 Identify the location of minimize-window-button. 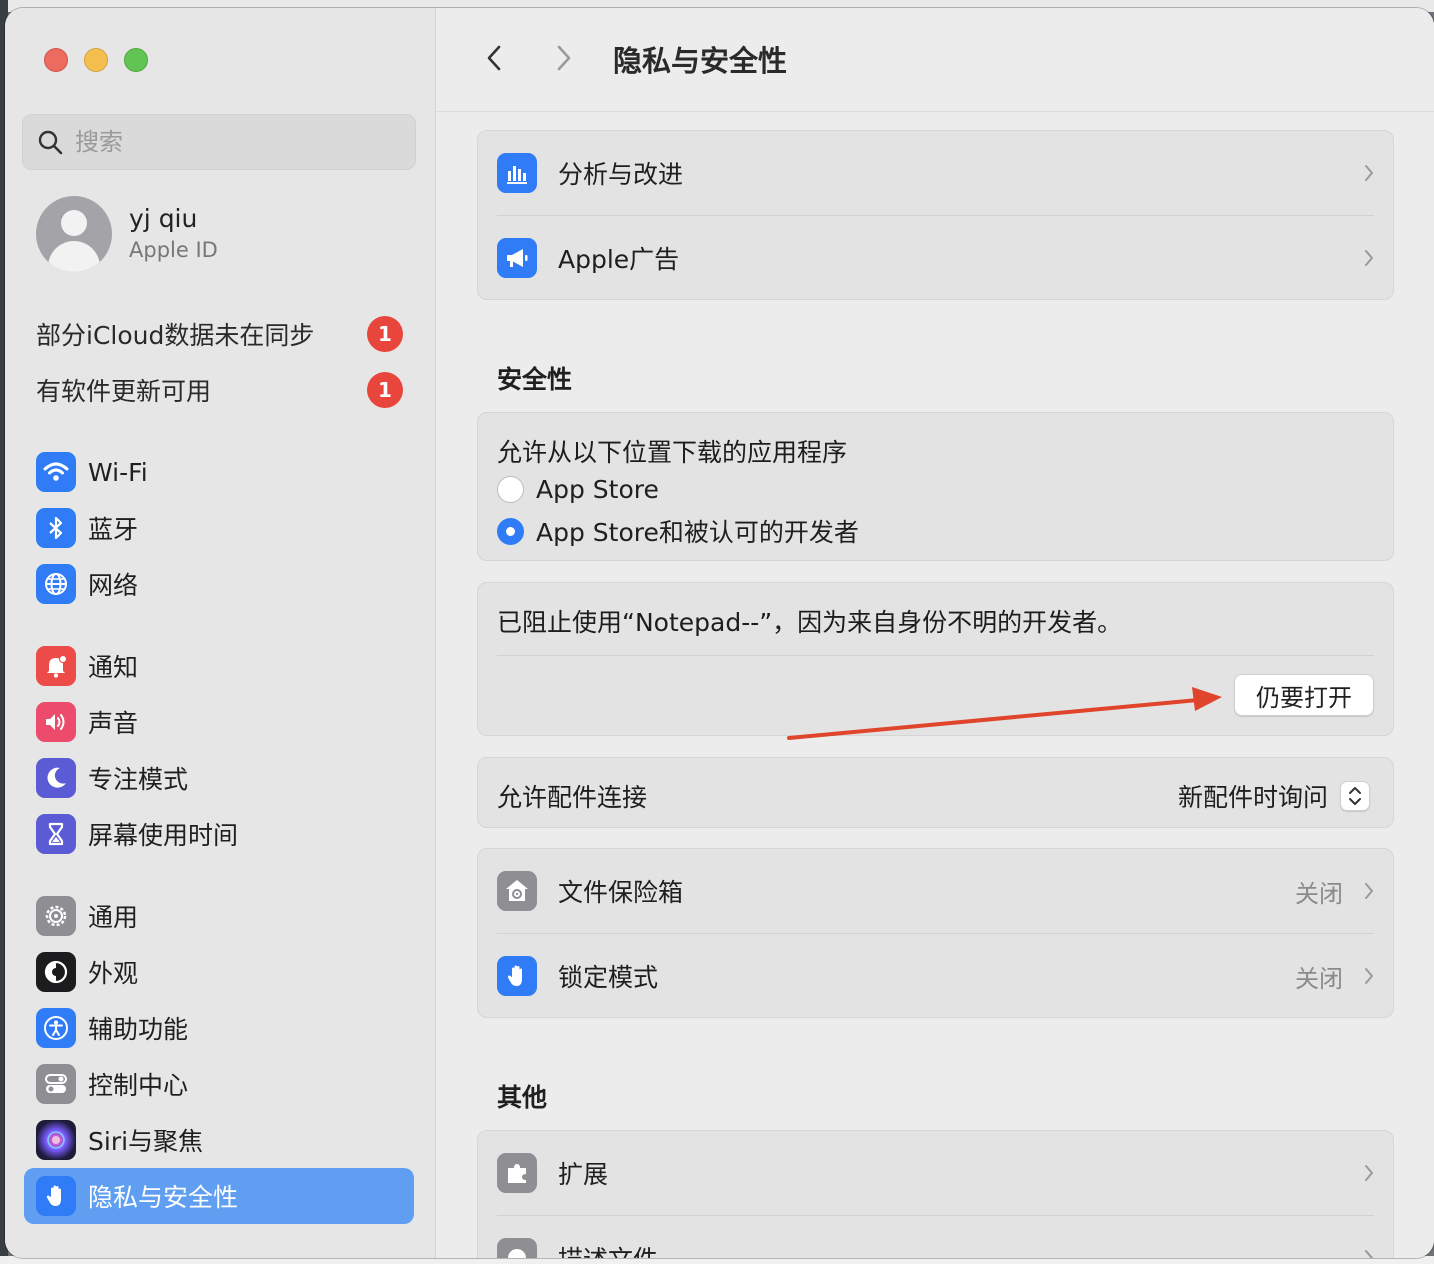
(96, 60).